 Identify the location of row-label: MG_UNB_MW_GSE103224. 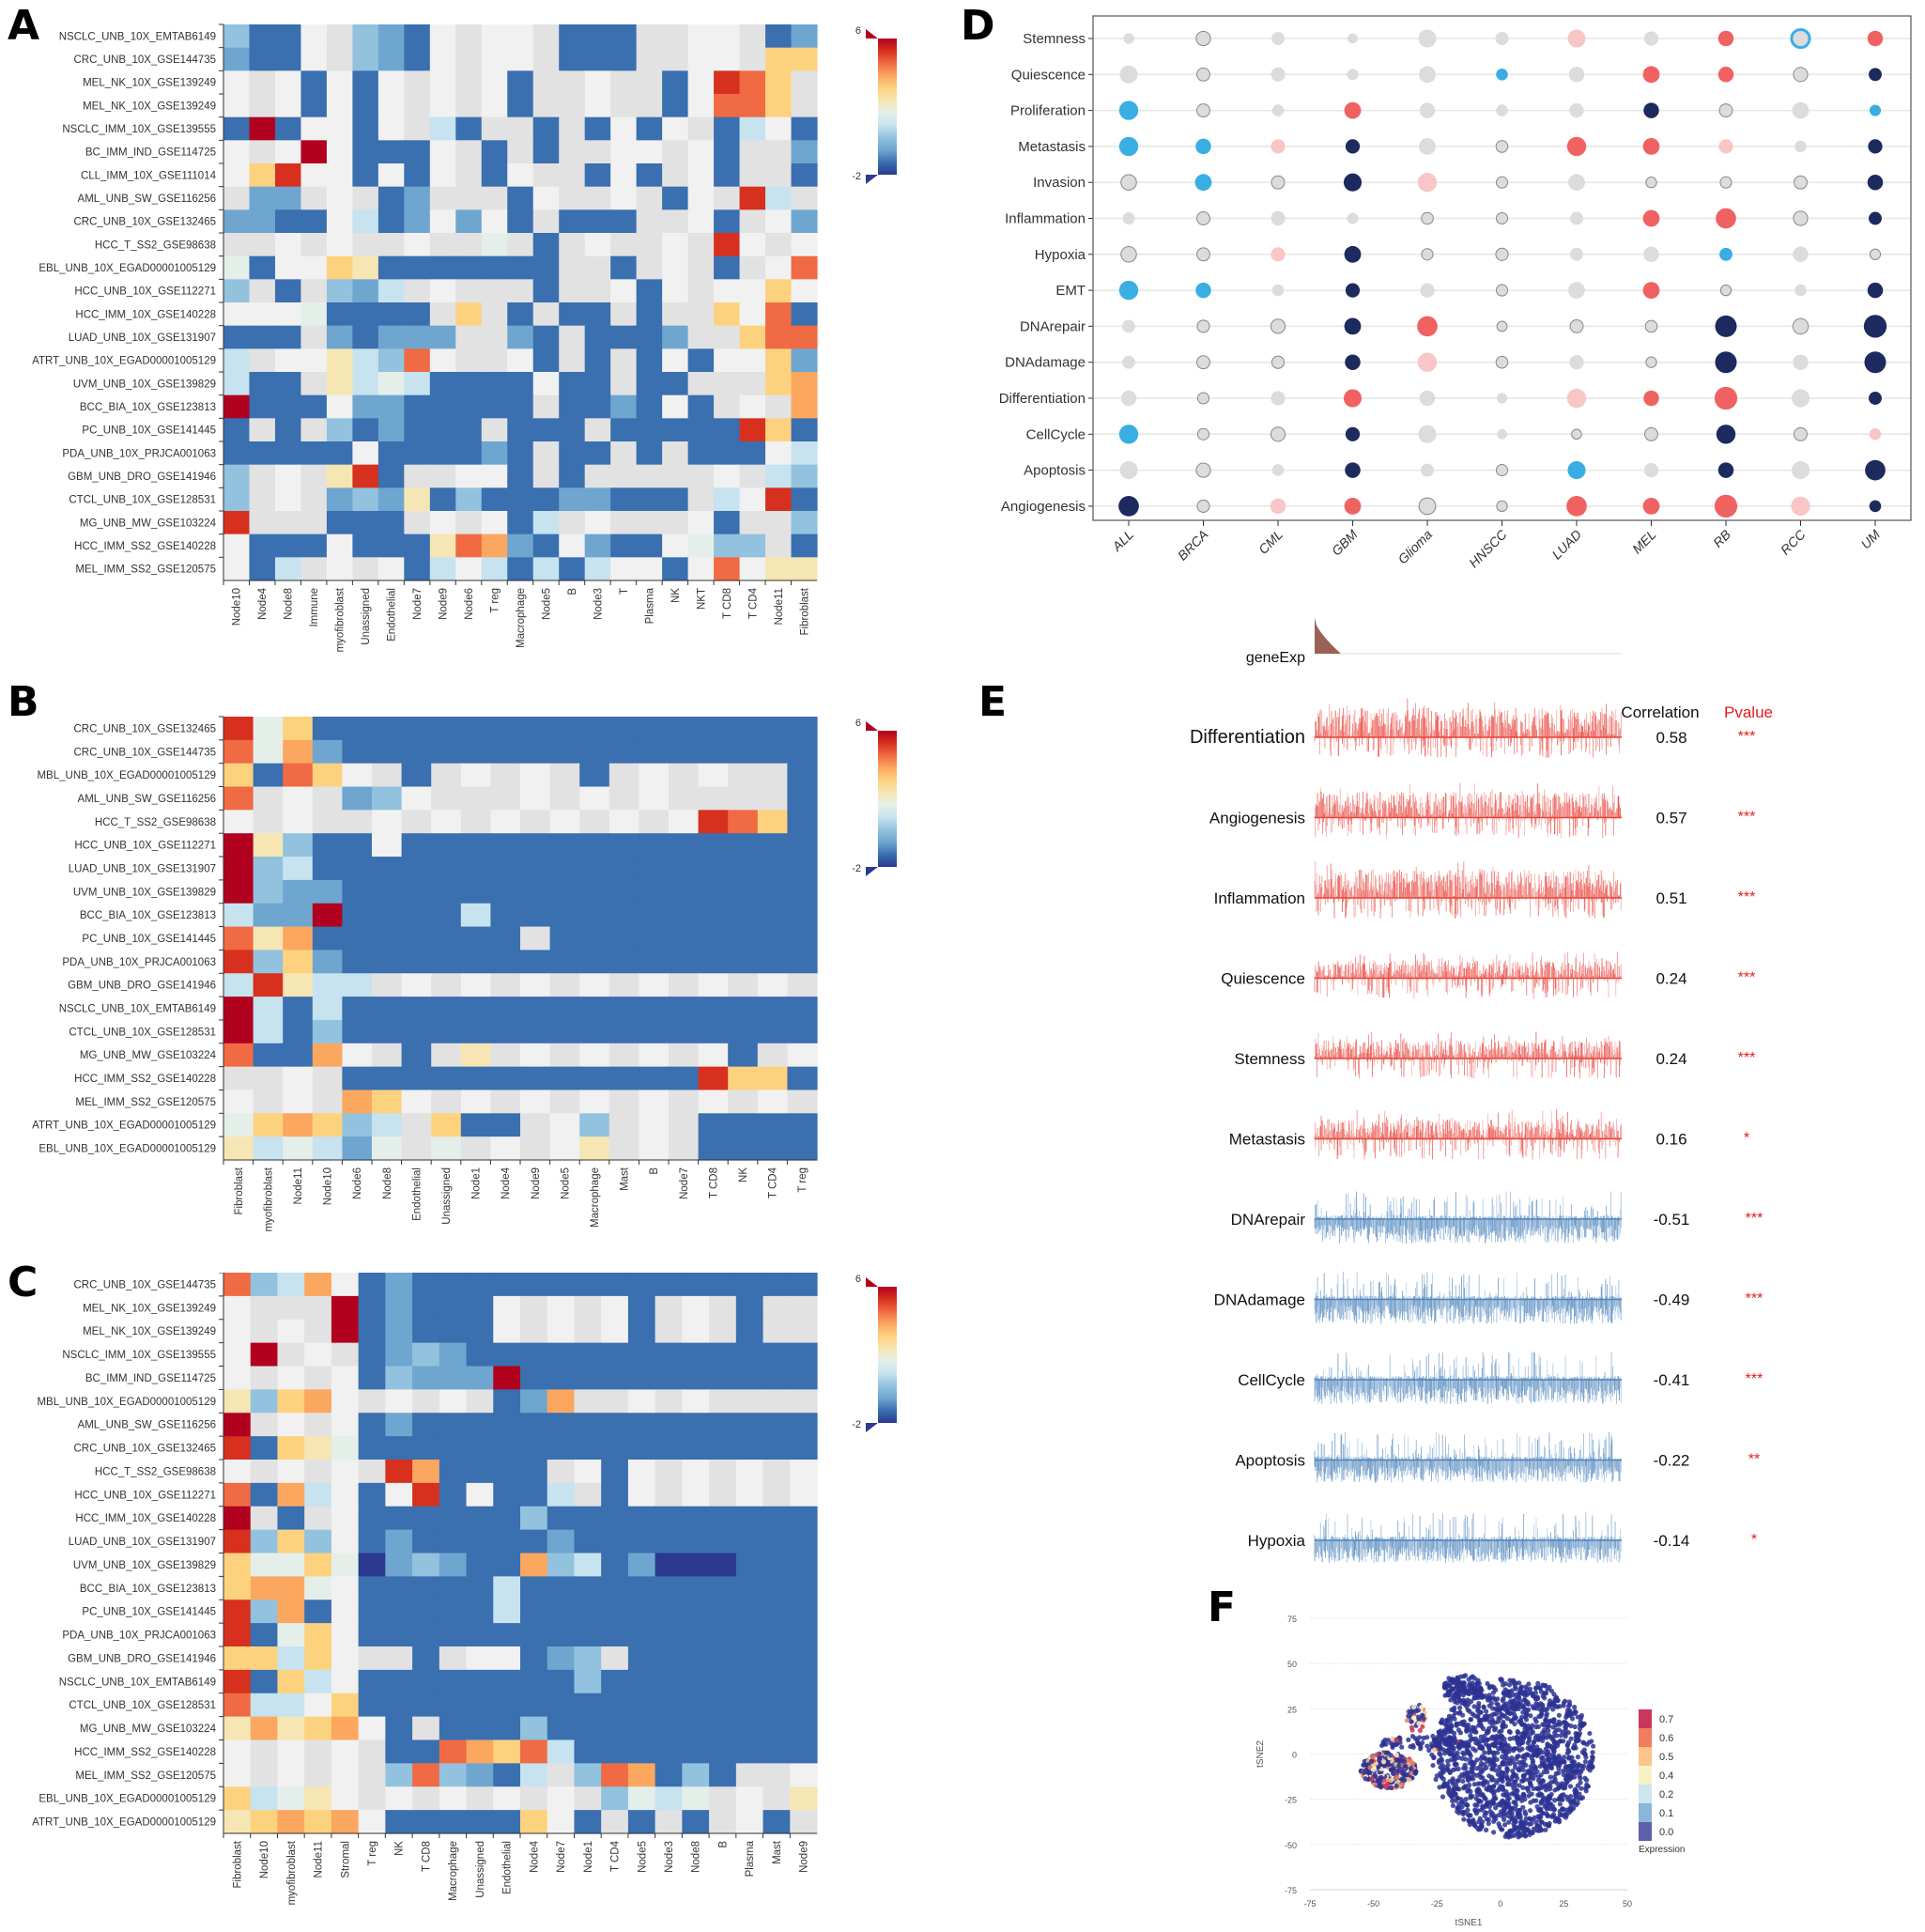
(148, 523).